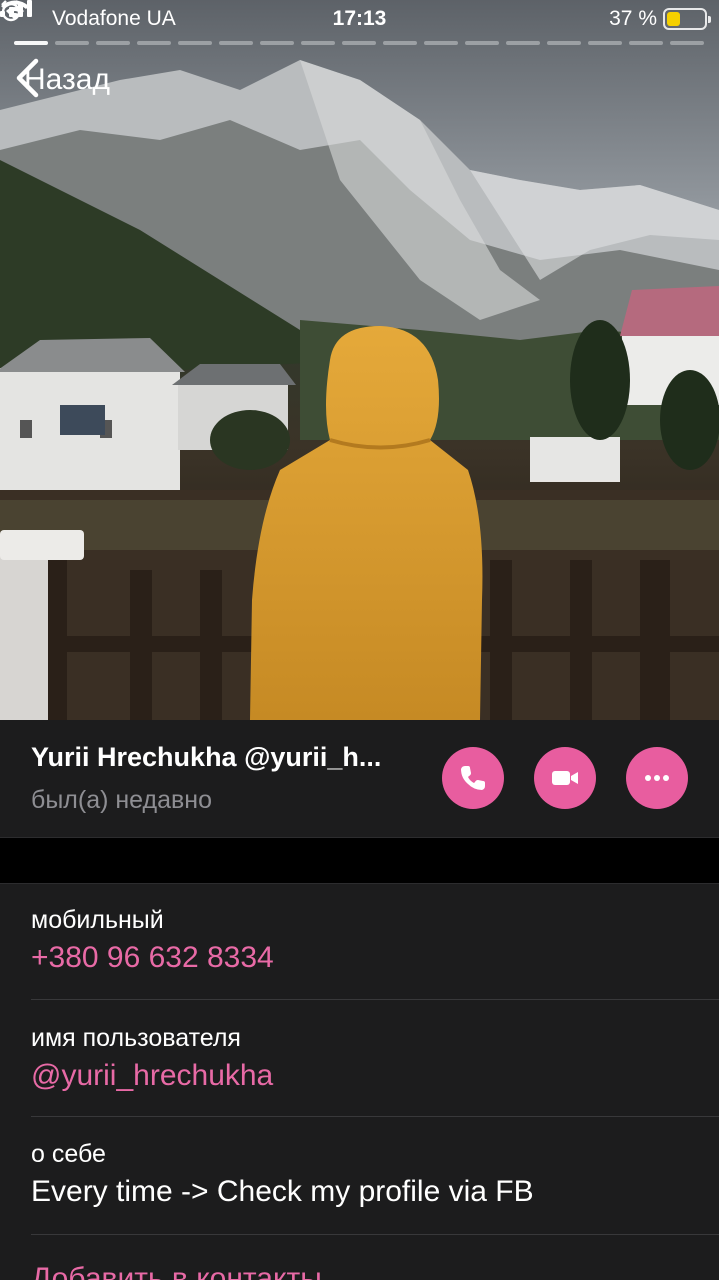 The height and width of the screenshot is (1280, 719). I want to click on call-button, so click(473, 778).